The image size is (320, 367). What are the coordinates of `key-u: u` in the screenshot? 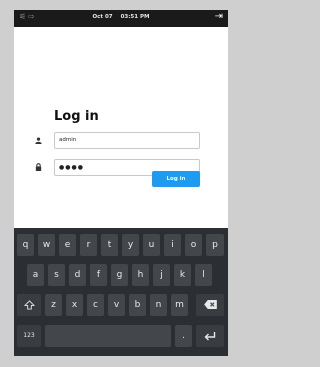 It's located at (151, 245).